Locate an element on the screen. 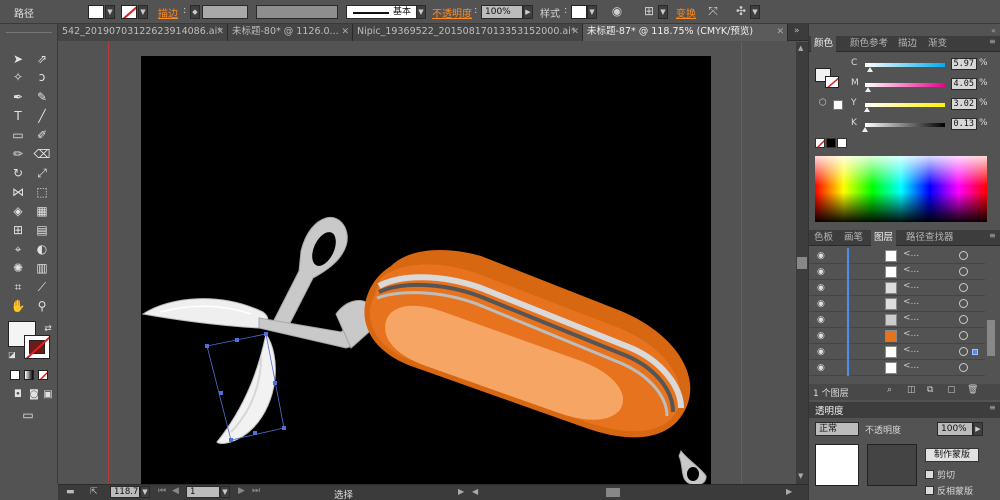 The width and height of the screenshot is (1000, 500). locate-object-icon: ⌕ is located at coordinates (889, 390).